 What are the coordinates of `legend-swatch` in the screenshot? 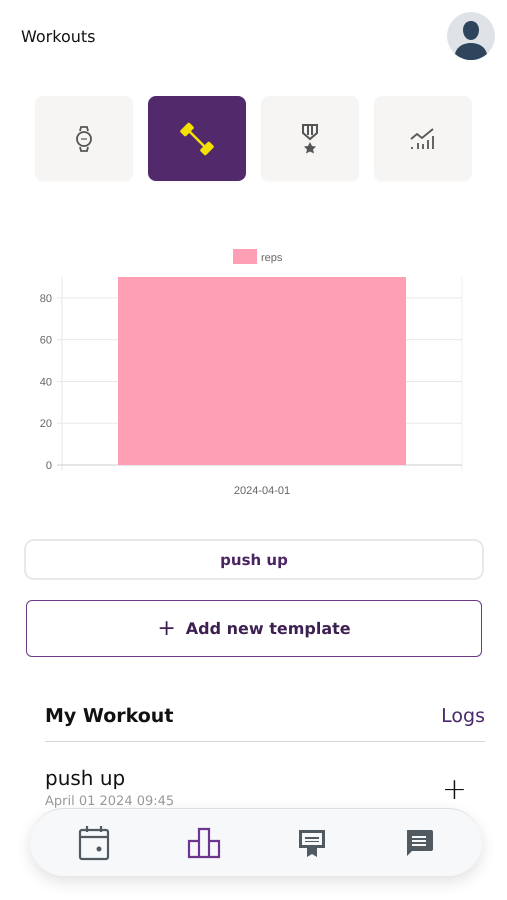 It's located at (245, 256).